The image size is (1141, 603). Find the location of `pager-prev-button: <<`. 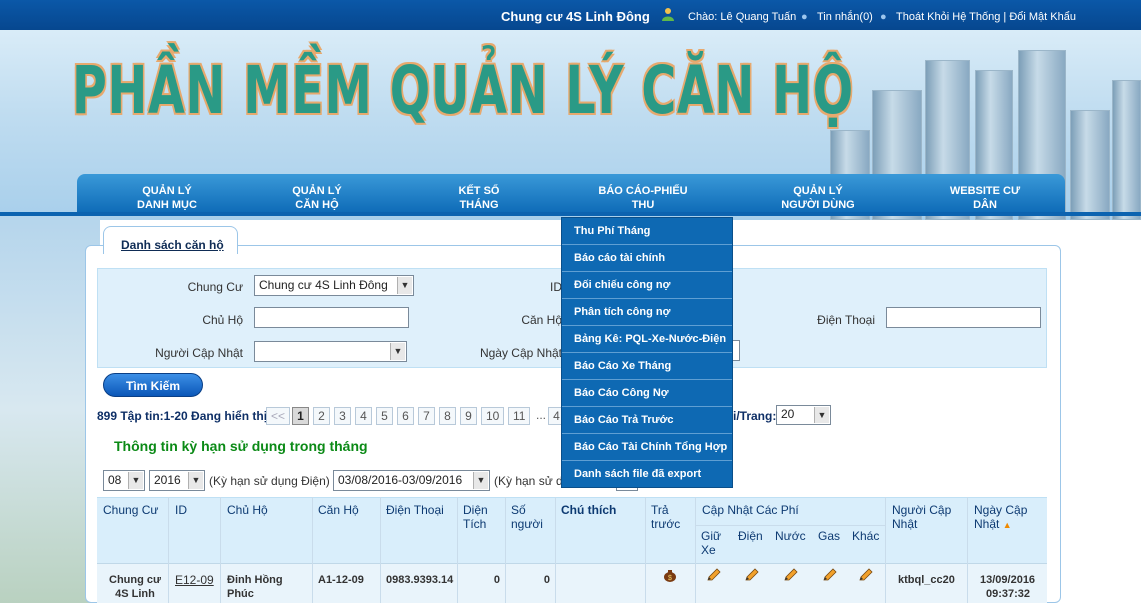

pager-prev-button: << is located at coordinates (278, 416).